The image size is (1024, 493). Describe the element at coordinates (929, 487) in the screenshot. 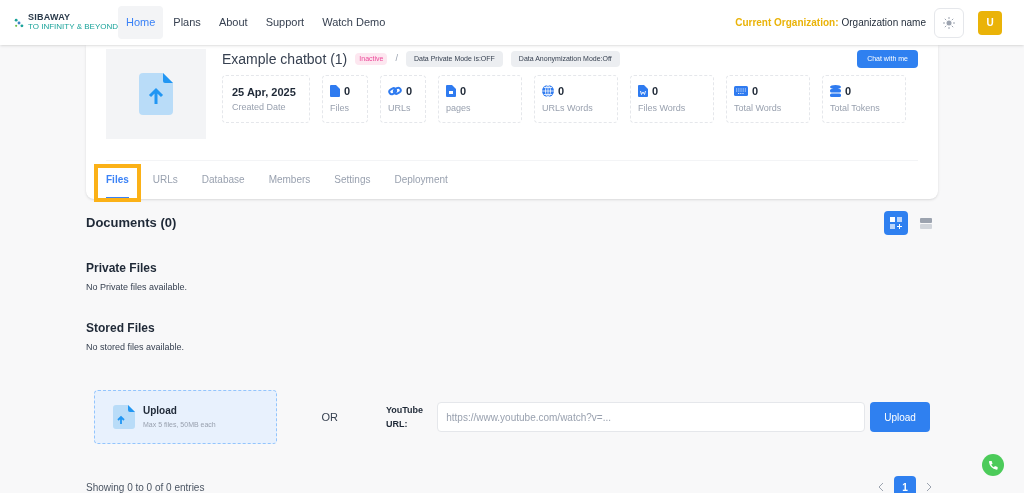

I see `next-page-icon` at that location.